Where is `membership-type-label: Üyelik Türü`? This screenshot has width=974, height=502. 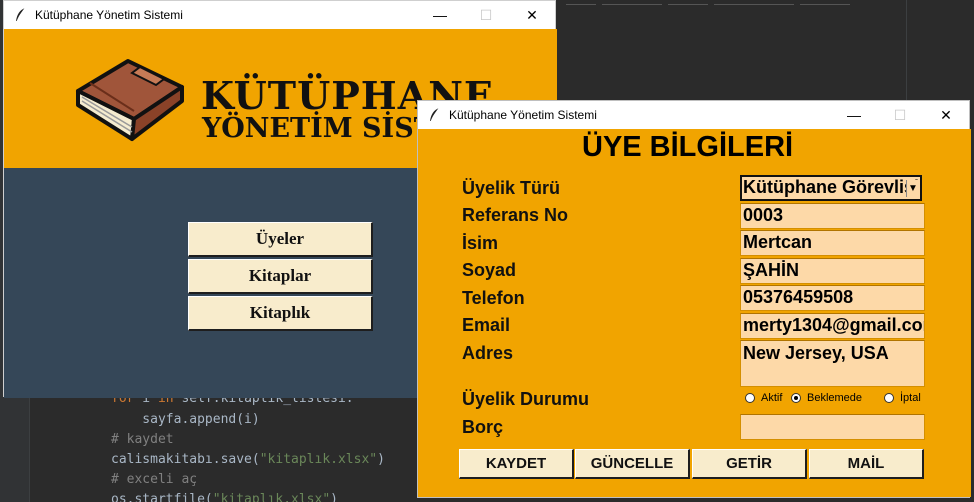 membership-type-label: Üyelik Türü is located at coordinates (511, 188).